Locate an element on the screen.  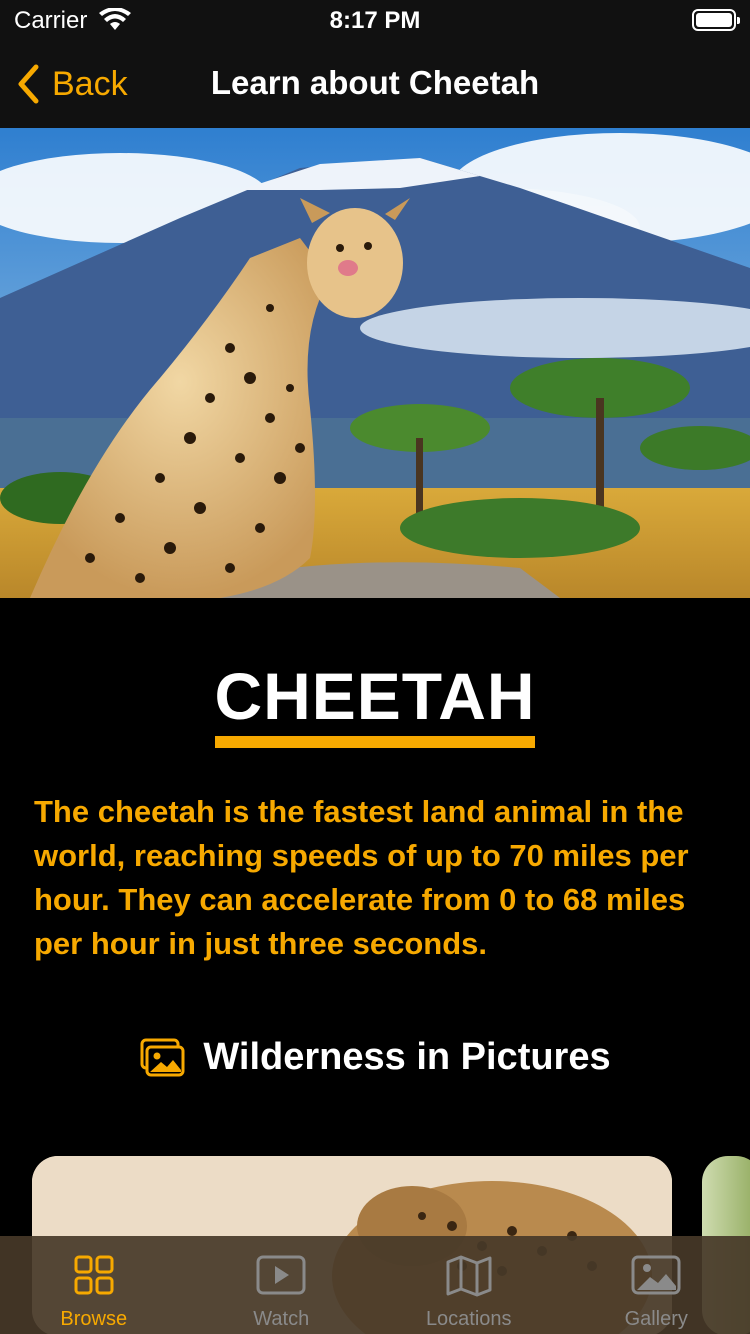
photo-icon is located at coordinates (656, 1275).